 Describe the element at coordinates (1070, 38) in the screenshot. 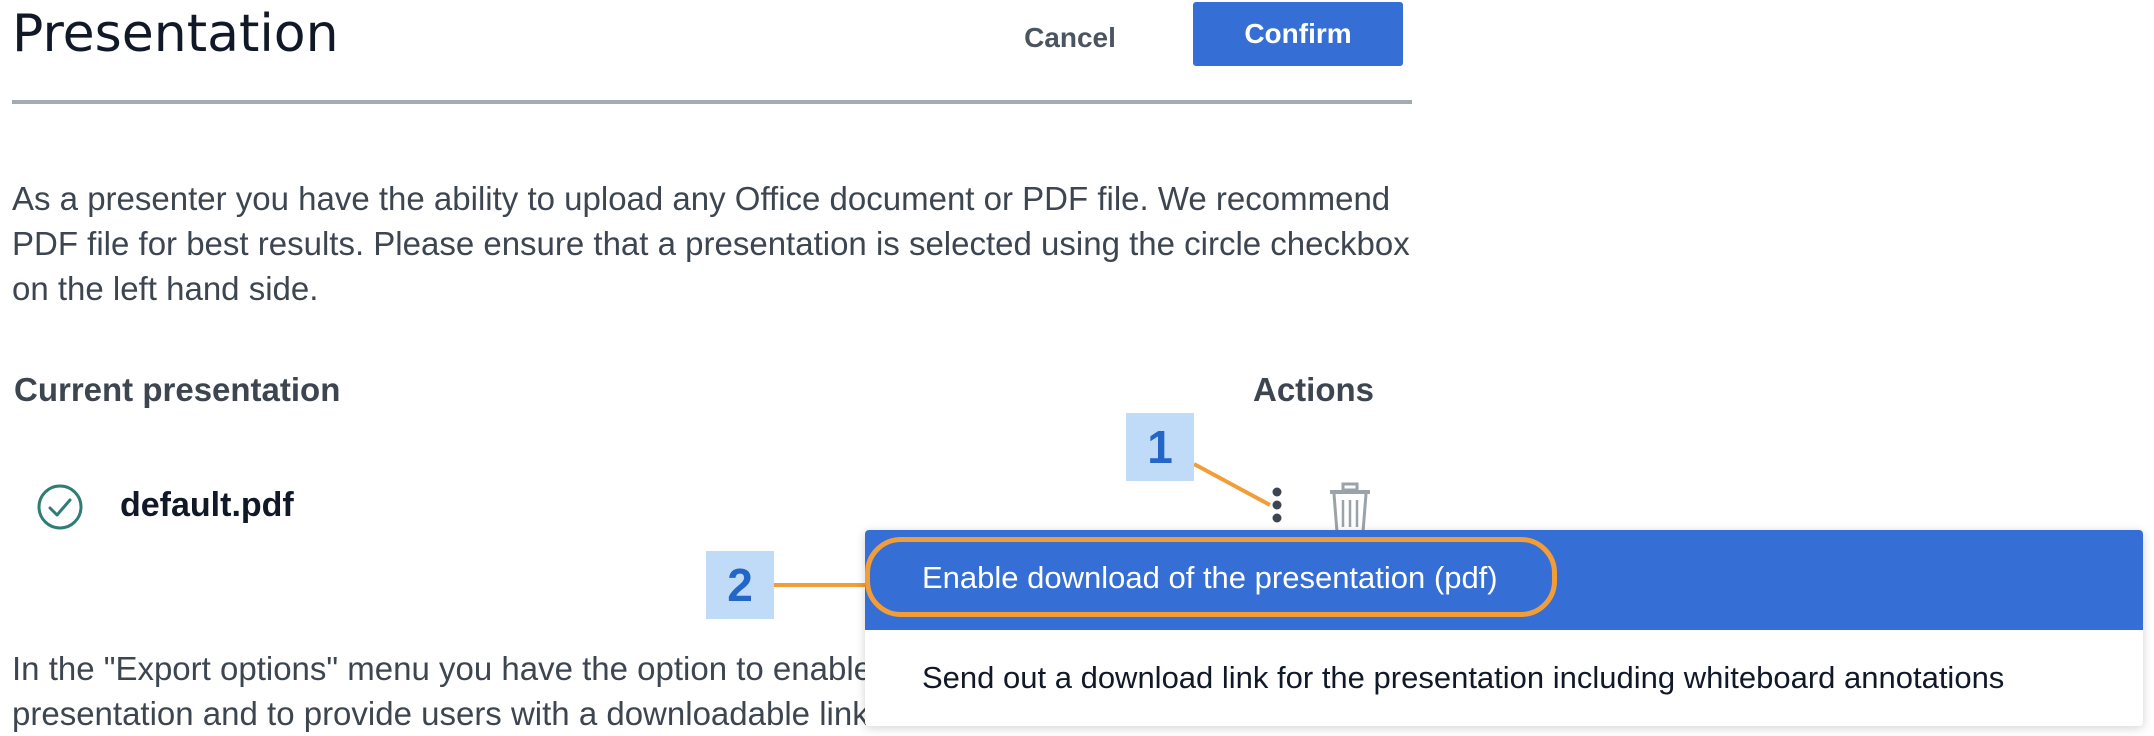

I see `cancel-button: Cancel` at that location.